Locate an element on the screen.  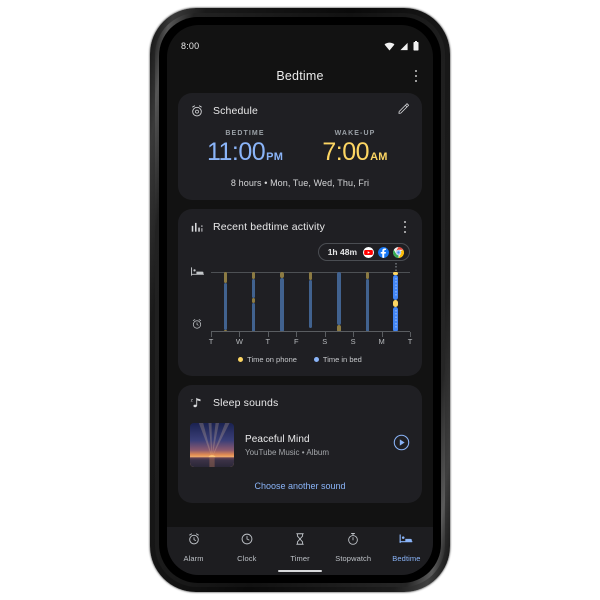
schedule-times: BEDTIME 11:00PM WAKE-UP 7:00AM is located at coordinates (300, 147).